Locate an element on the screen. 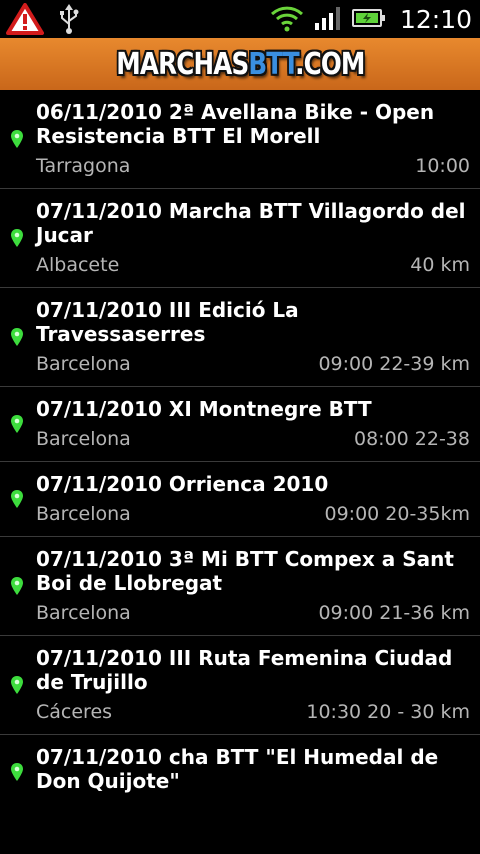 This screenshot has height=854, width=480. event-location: Albacete is located at coordinates (78, 265).